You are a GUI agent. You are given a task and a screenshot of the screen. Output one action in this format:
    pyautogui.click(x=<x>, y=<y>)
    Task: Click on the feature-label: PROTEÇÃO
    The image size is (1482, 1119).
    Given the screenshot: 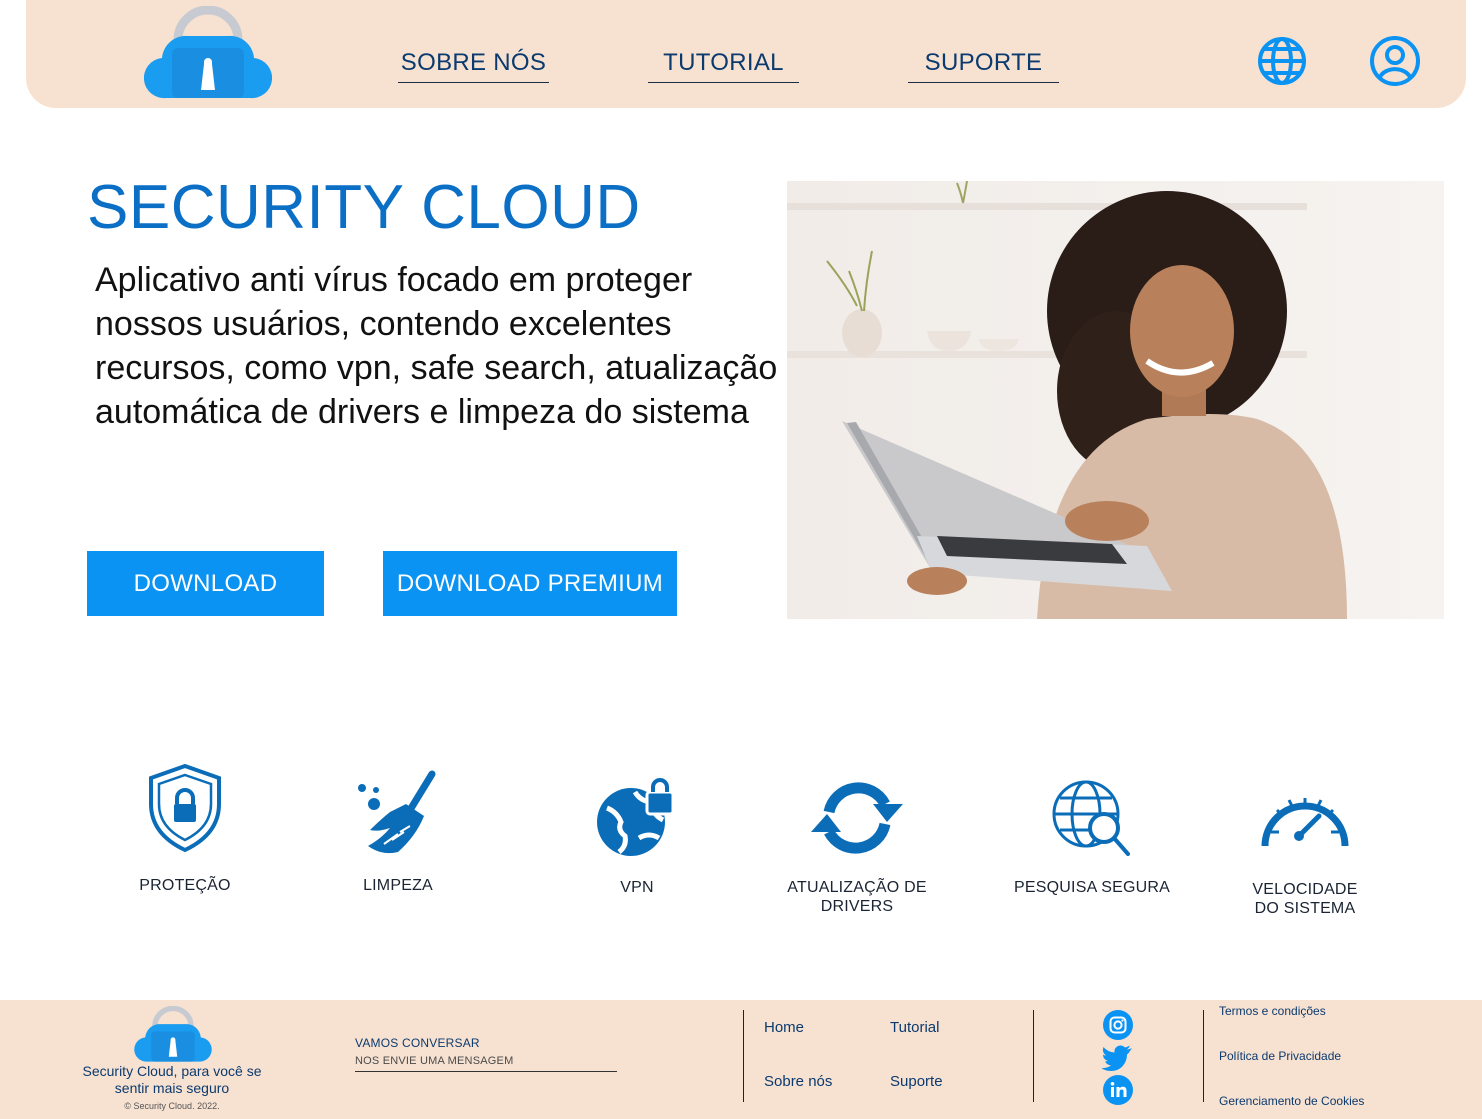 What is the action you would take?
    pyautogui.click(x=185, y=885)
    